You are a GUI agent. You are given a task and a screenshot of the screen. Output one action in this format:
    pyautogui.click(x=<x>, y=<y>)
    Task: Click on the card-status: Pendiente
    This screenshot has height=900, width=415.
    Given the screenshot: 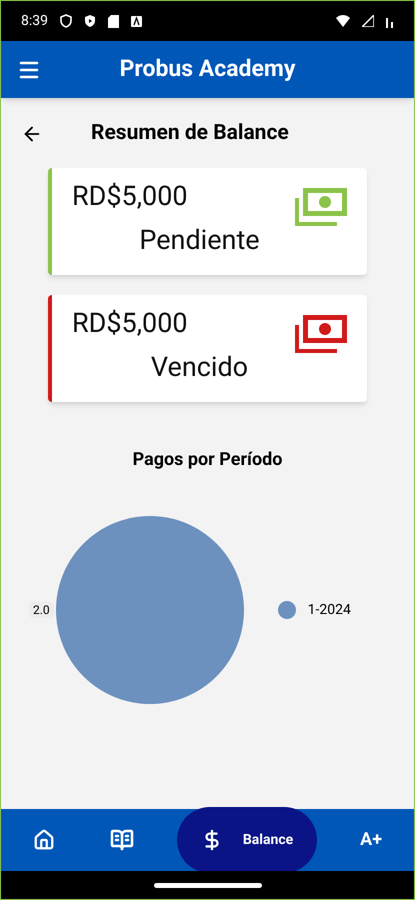 What is the action you would take?
    pyautogui.click(x=199, y=240)
    